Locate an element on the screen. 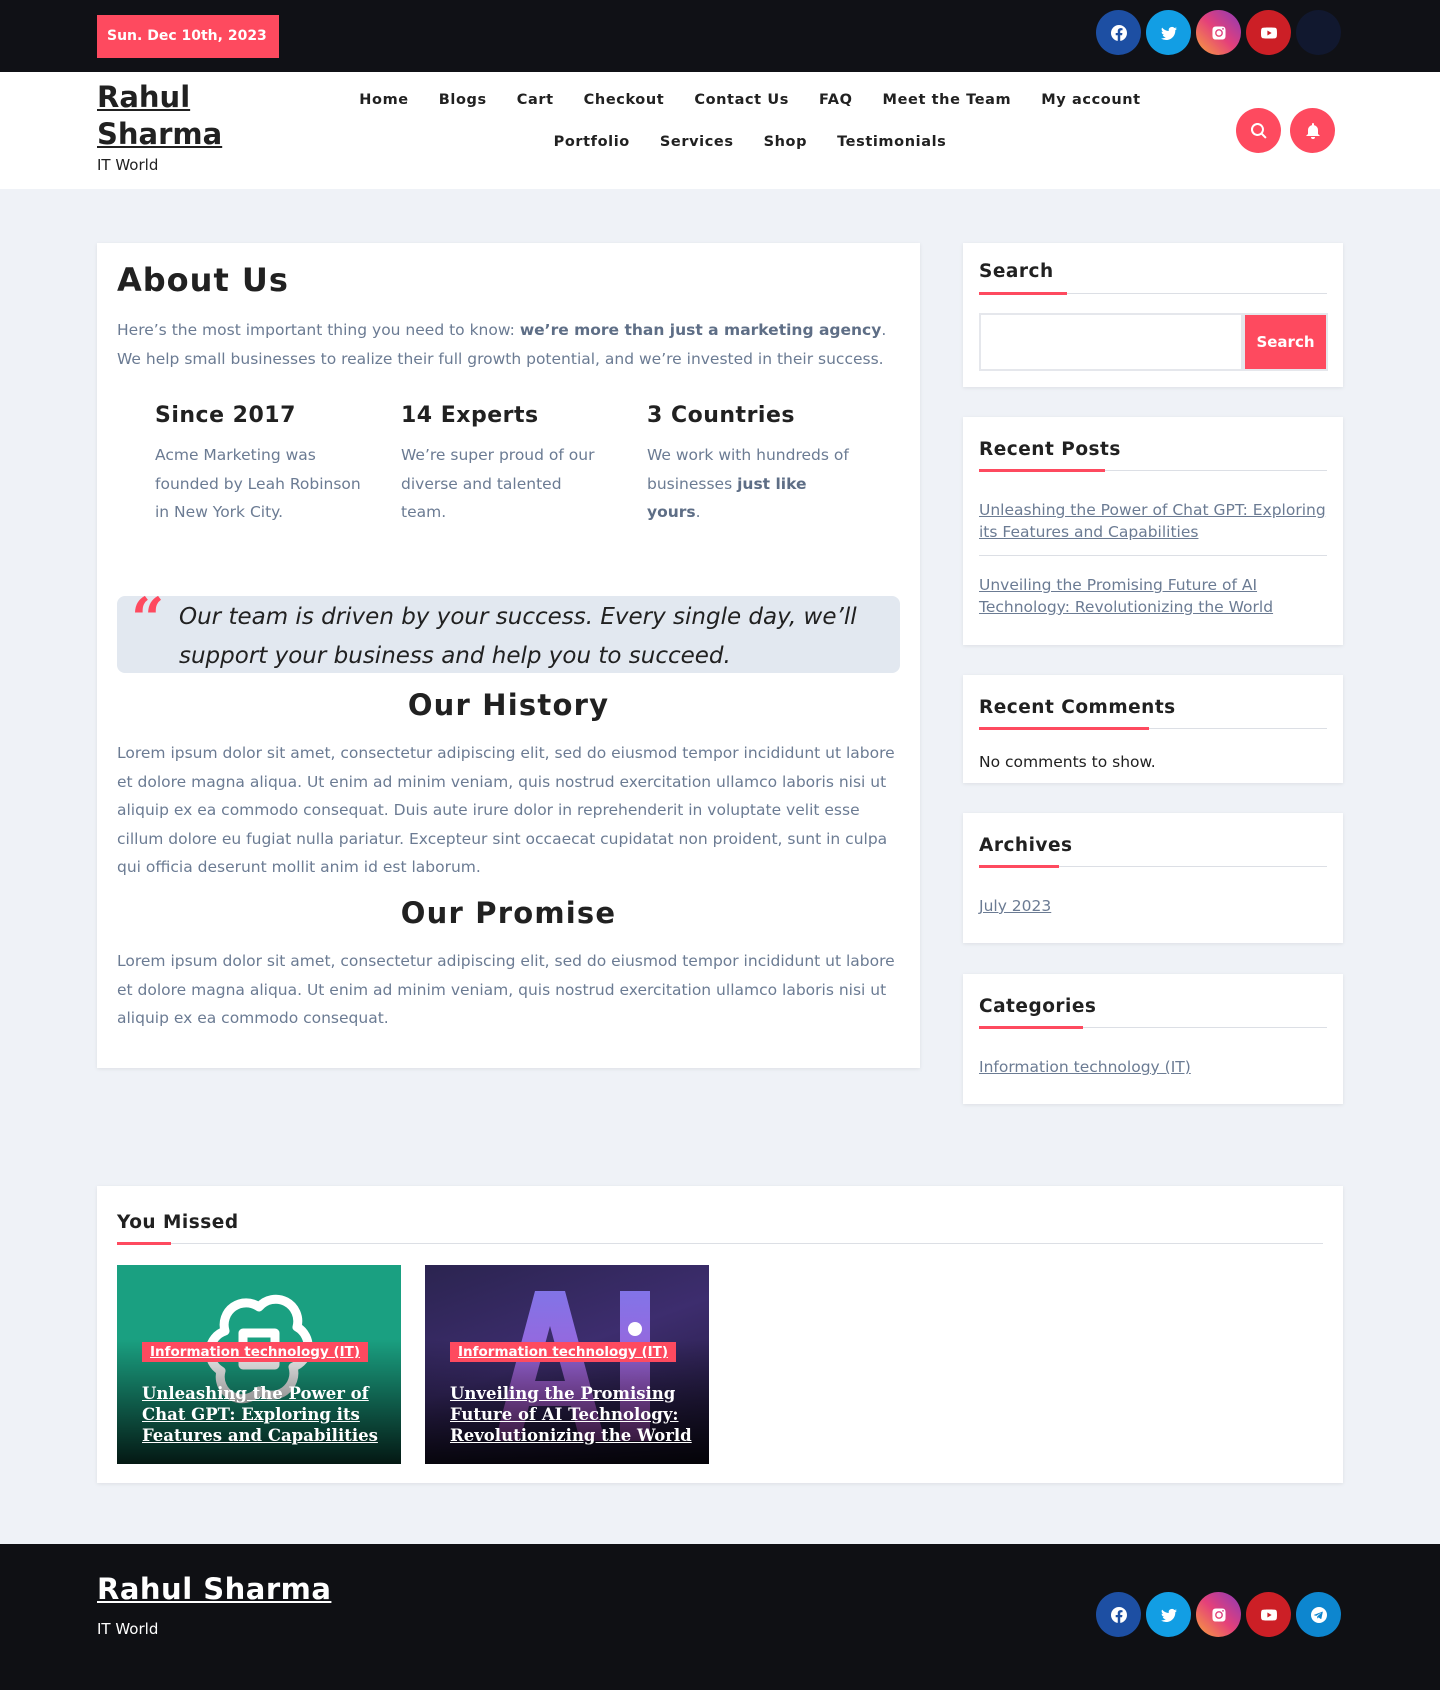 The image size is (1440, 1690). section-title: You Missed is located at coordinates (178, 1222).